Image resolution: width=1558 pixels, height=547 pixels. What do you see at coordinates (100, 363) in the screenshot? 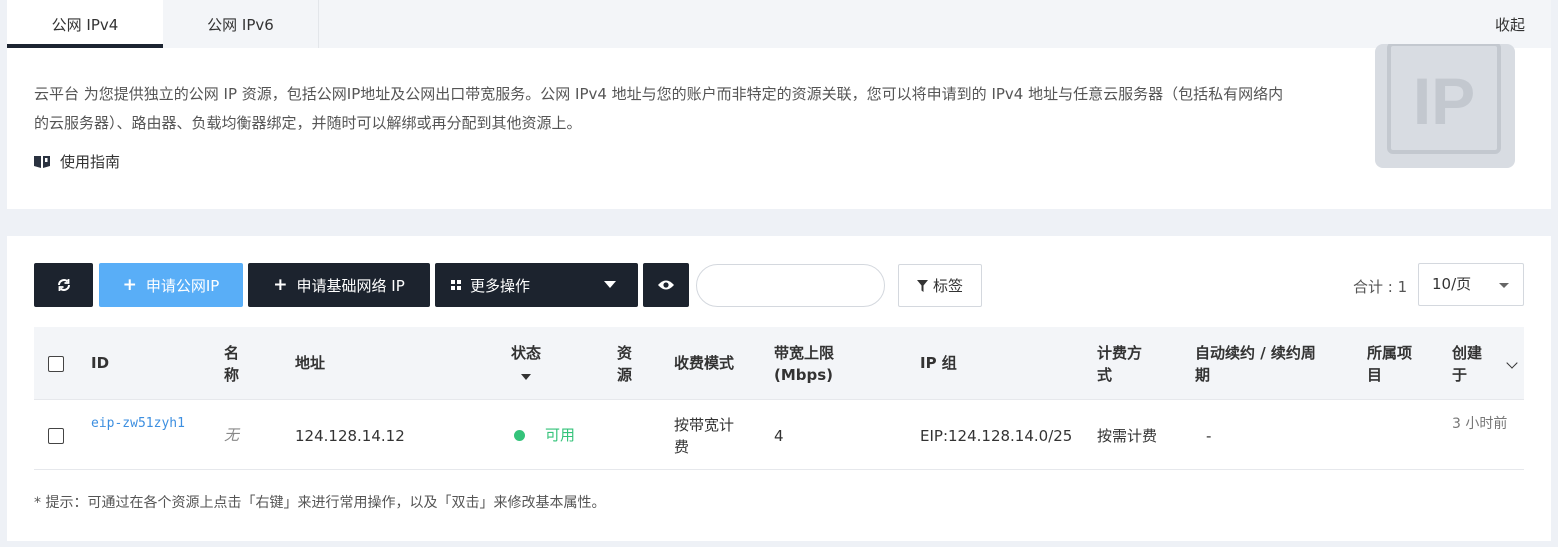
I see `col-id: ID` at bounding box center [100, 363].